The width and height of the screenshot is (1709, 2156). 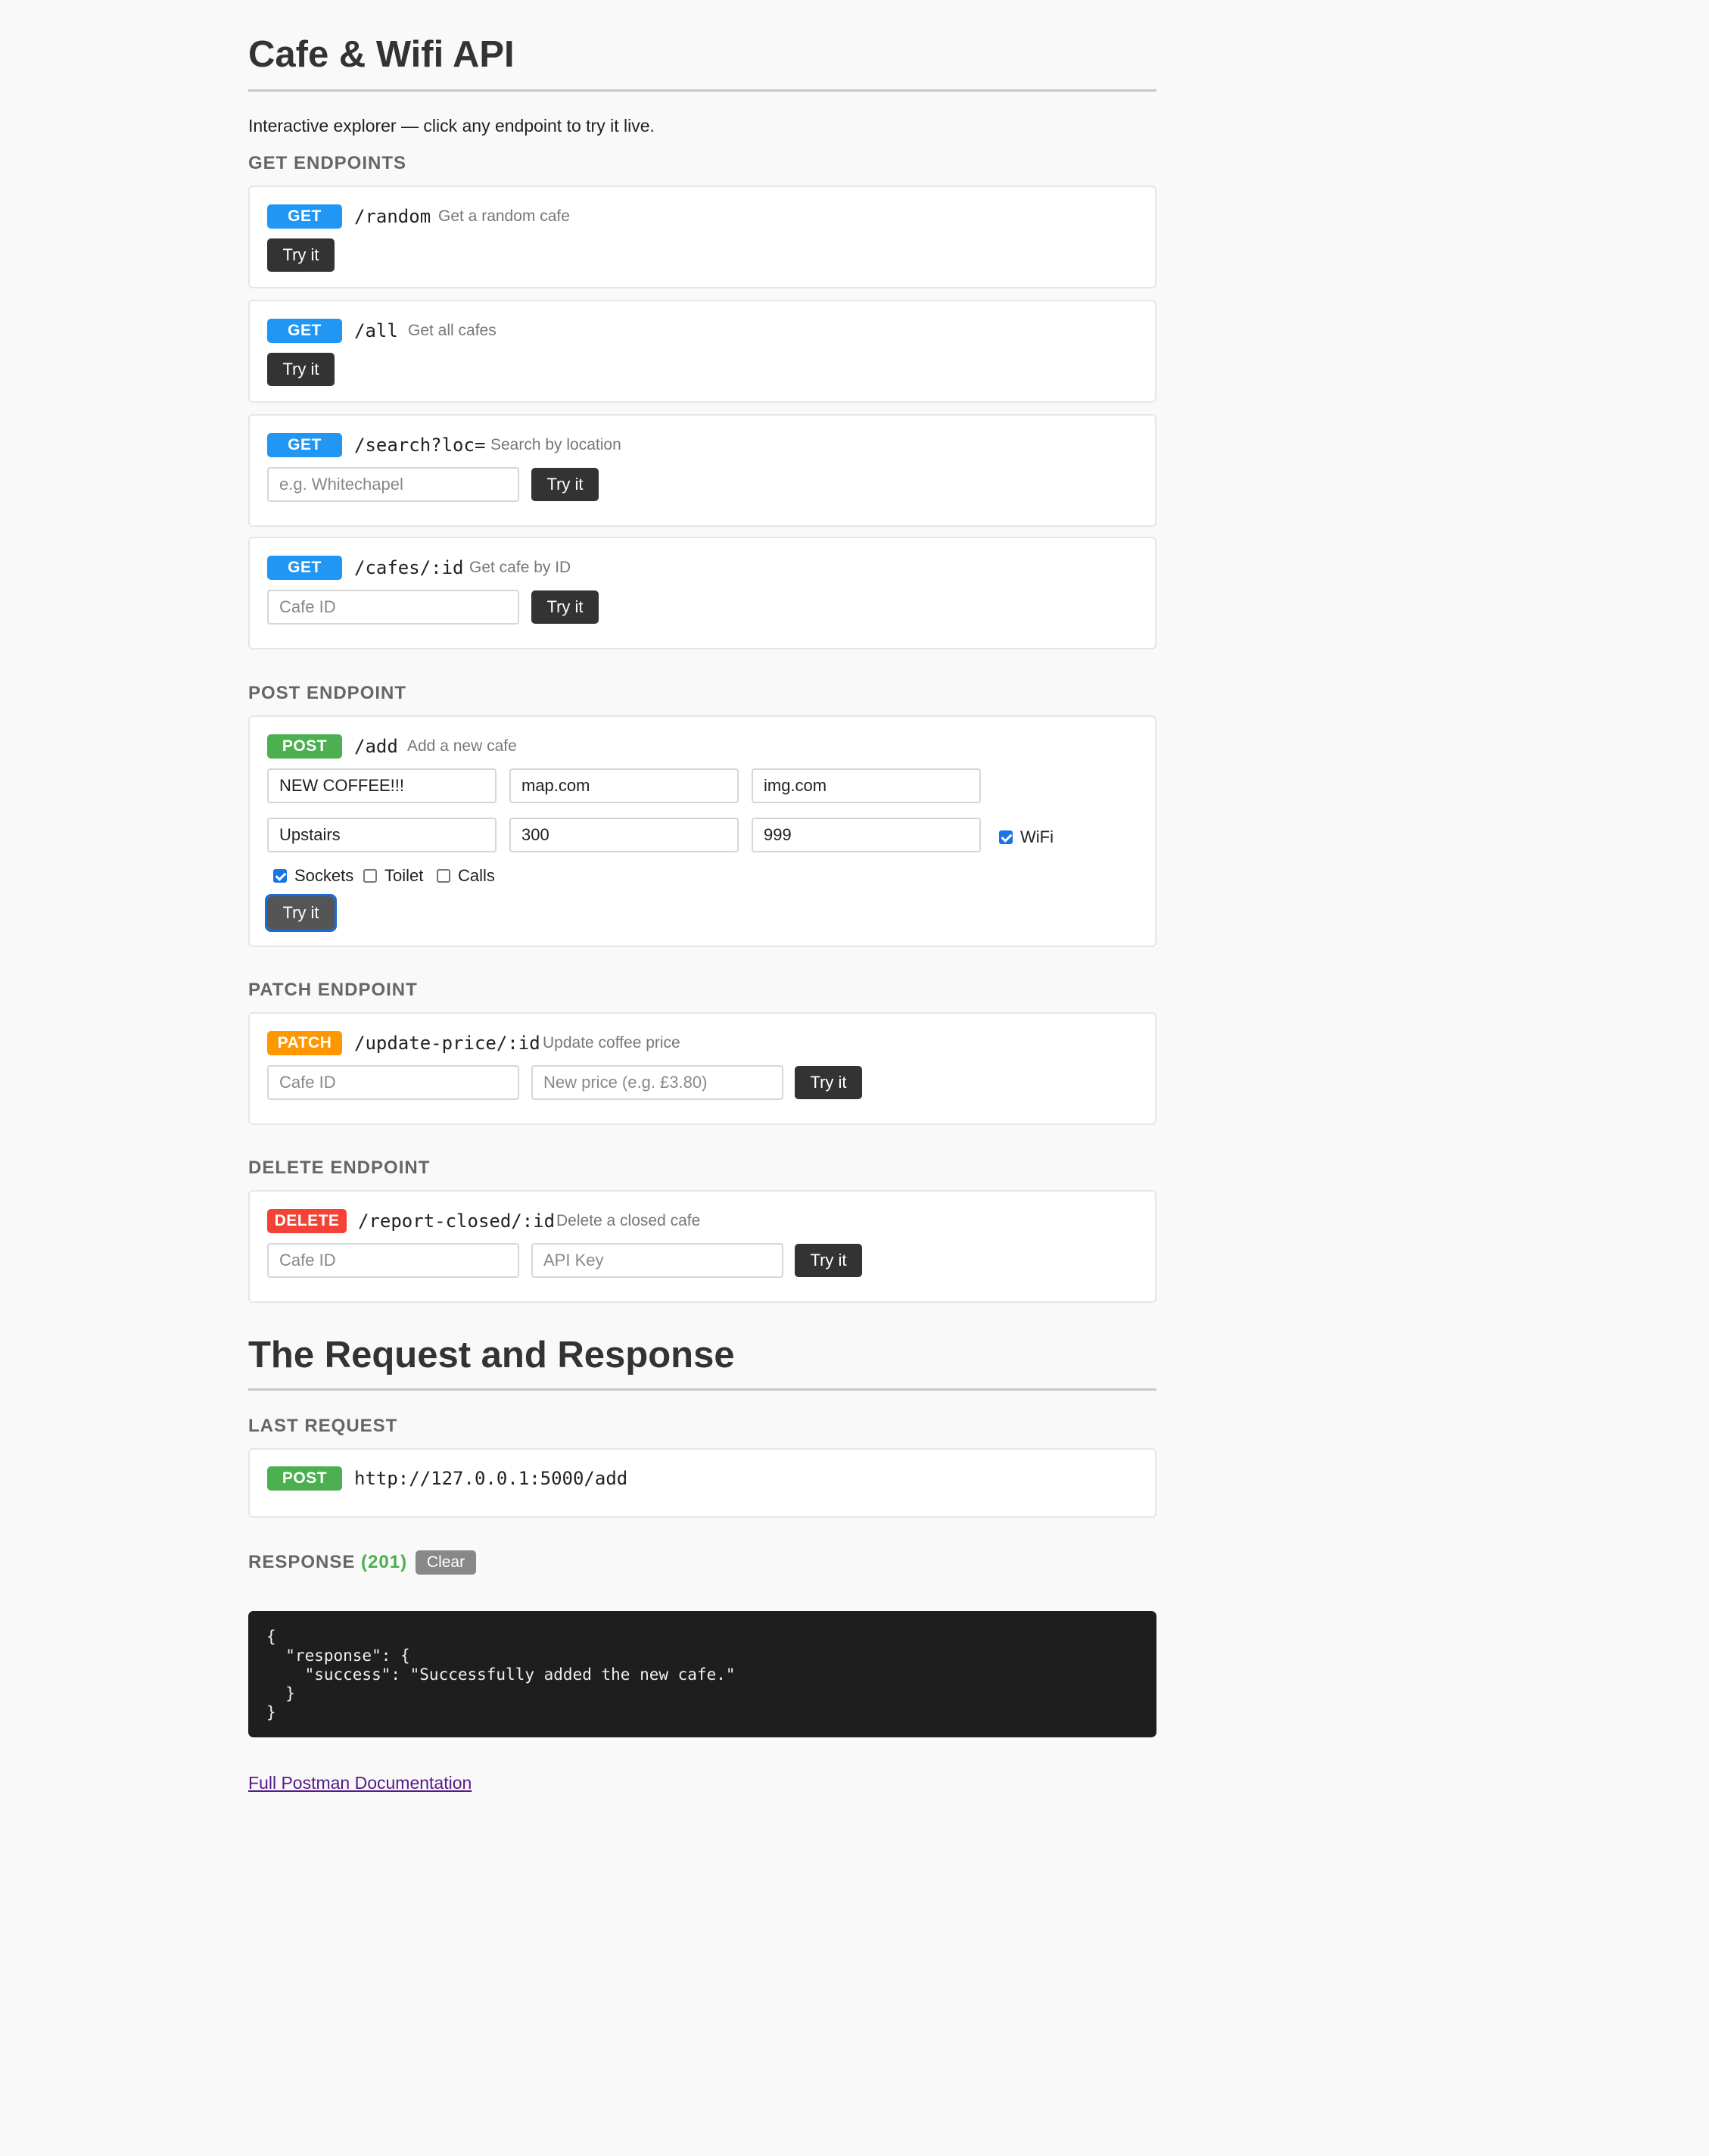 What do you see at coordinates (1037, 837) in the screenshot?
I see `wifi-label: WiFi` at bounding box center [1037, 837].